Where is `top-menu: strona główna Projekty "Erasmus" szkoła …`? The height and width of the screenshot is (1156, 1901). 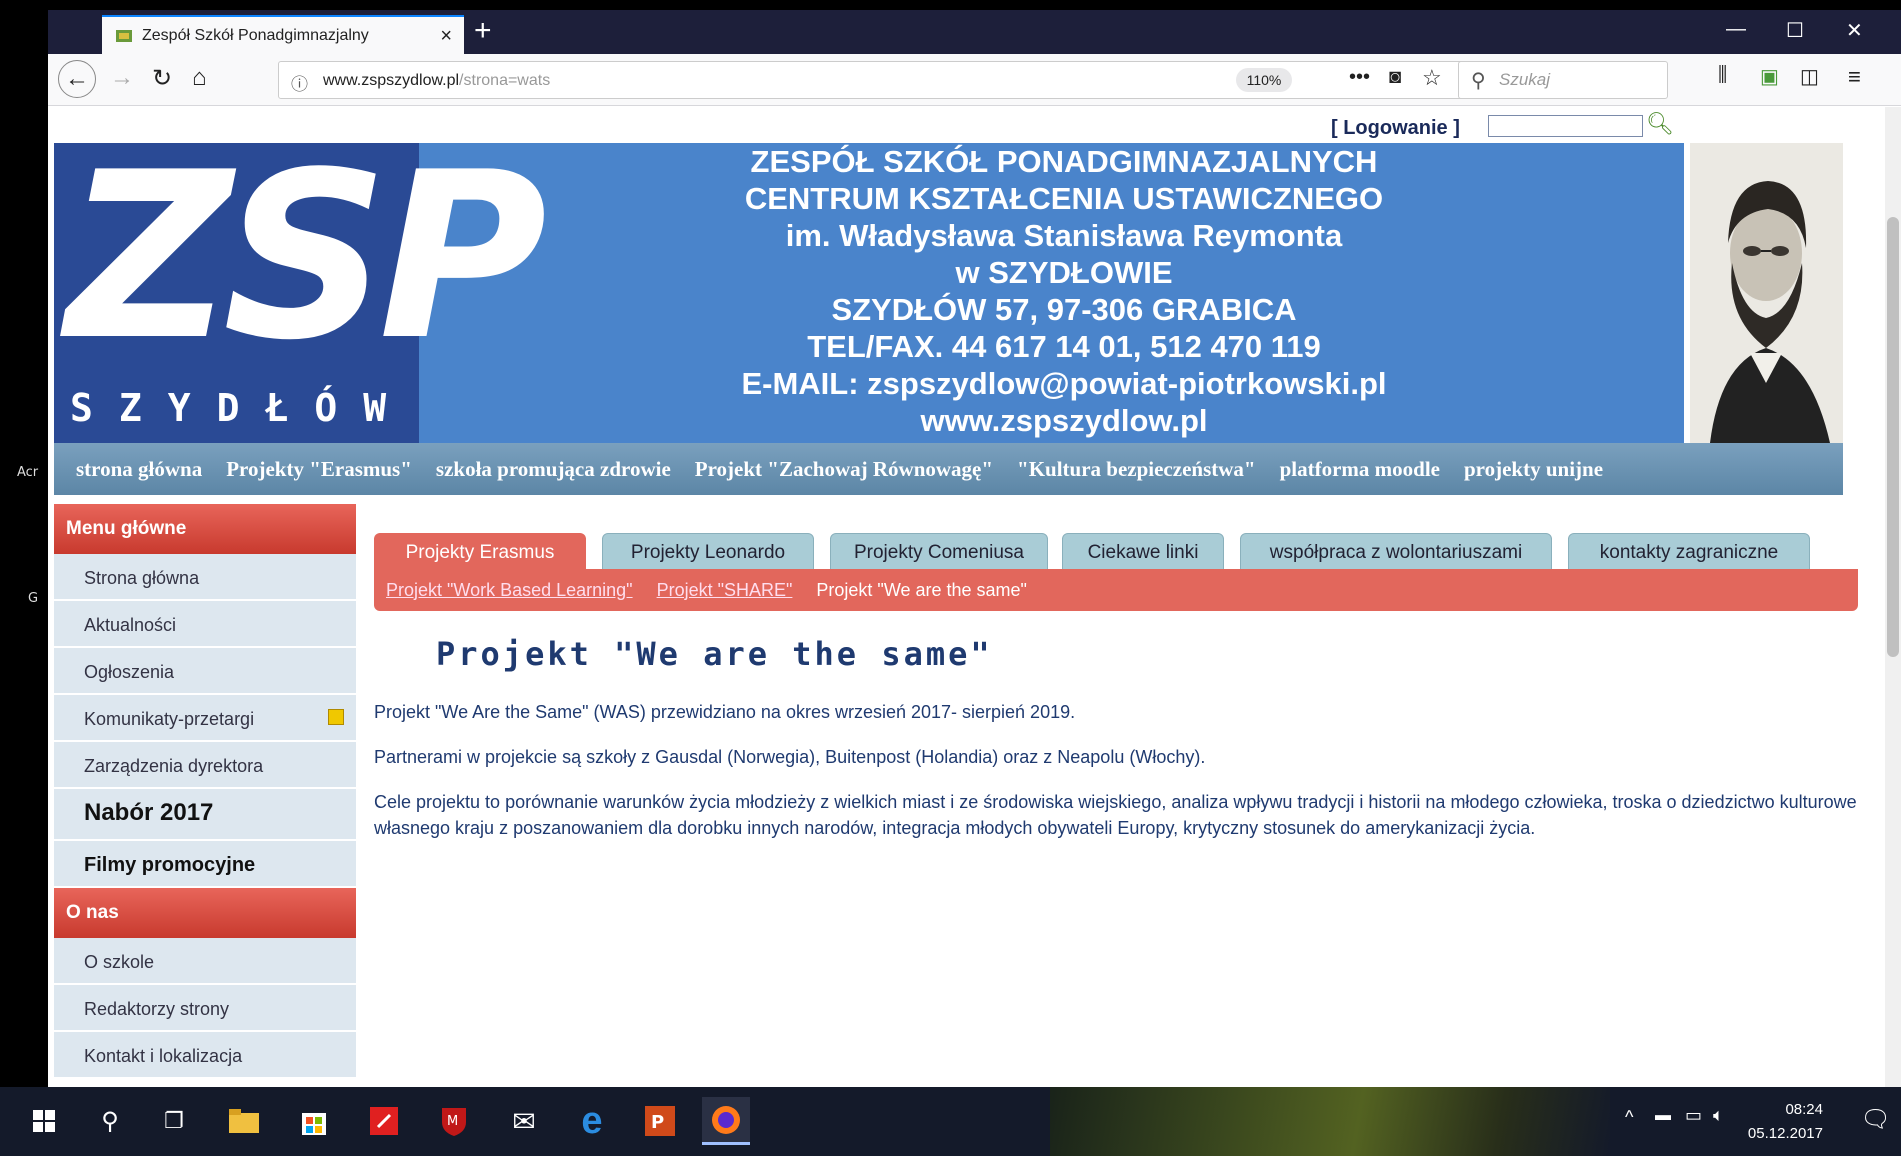
top-menu: strona główna Projekty "Erasmus" szkoła … is located at coordinates (948, 469).